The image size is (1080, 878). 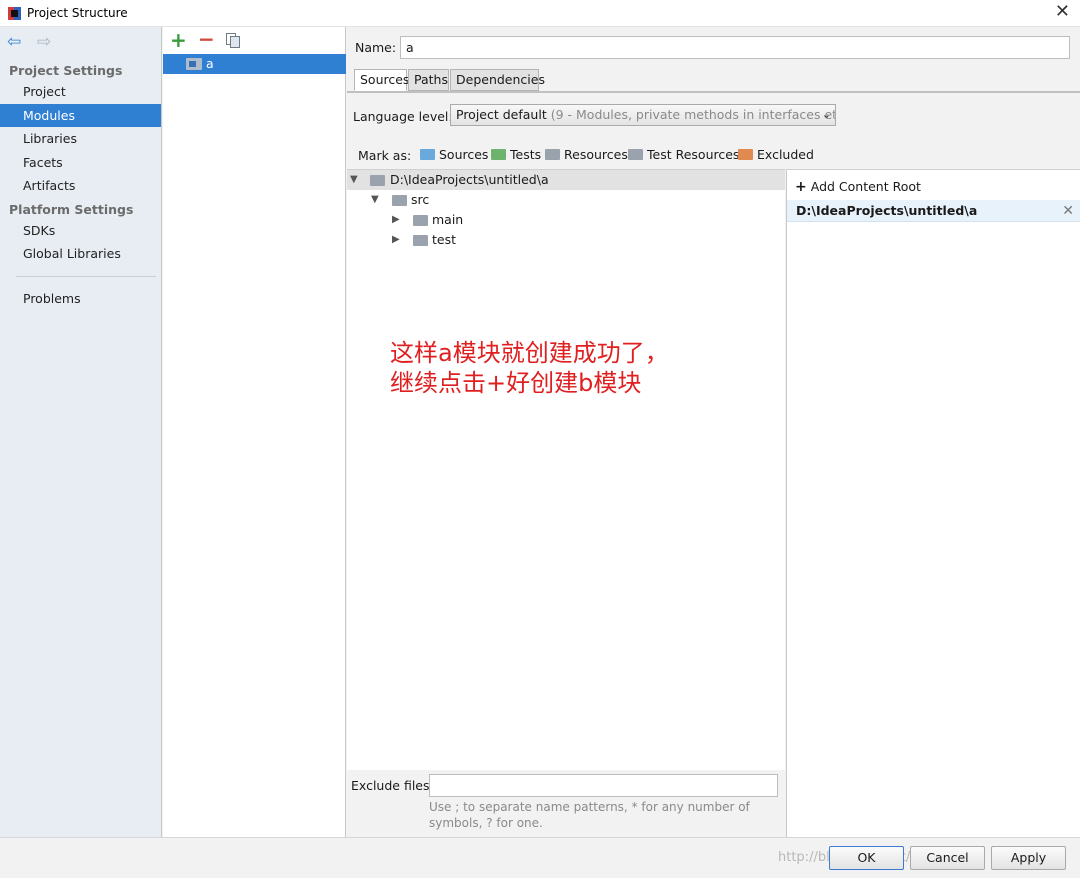 What do you see at coordinates (1028, 858) in the screenshot?
I see `apply-button: Apply` at bounding box center [1028, 858].